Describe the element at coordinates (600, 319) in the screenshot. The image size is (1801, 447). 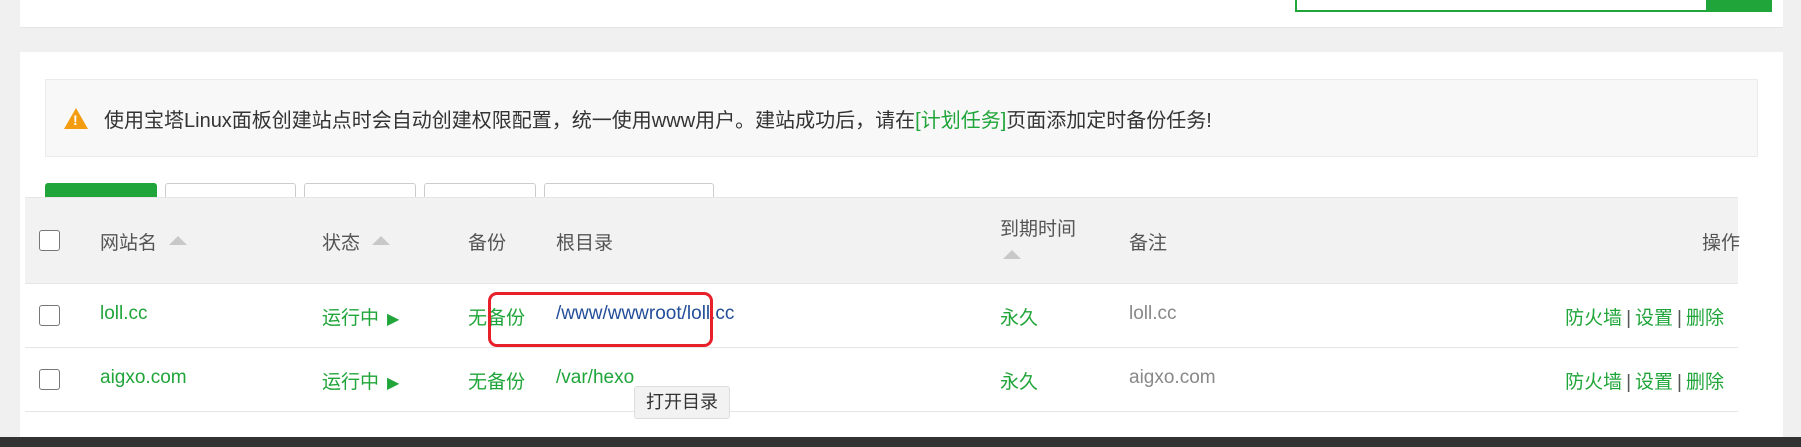
I see `root-dir-highlight` at that location.